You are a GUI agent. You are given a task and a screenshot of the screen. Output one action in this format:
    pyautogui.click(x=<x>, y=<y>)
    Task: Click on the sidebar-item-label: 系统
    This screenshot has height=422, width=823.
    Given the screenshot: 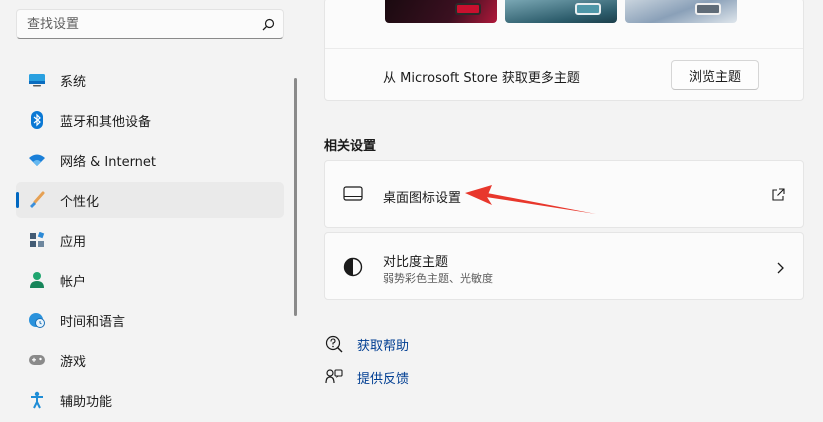 What is the action you would take?
    pyautogui.click(x=73, y=82)
    